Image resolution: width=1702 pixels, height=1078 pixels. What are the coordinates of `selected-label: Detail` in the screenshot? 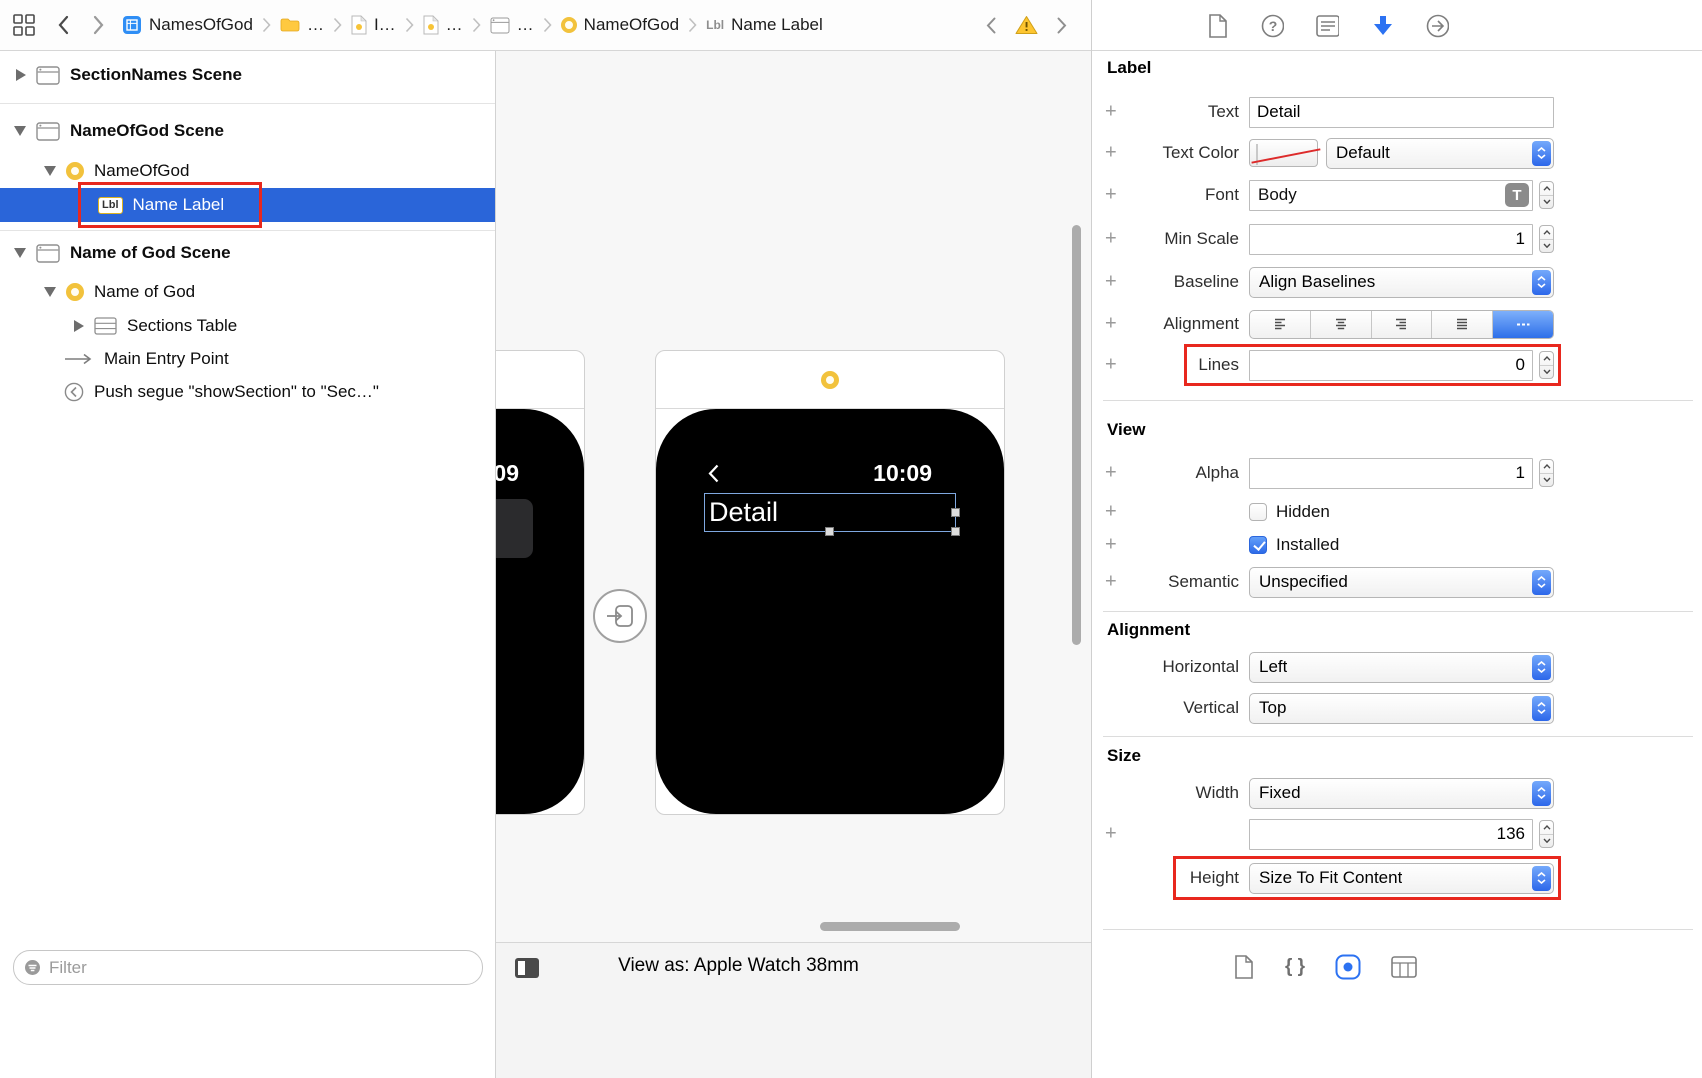 It's located at (832, 514).